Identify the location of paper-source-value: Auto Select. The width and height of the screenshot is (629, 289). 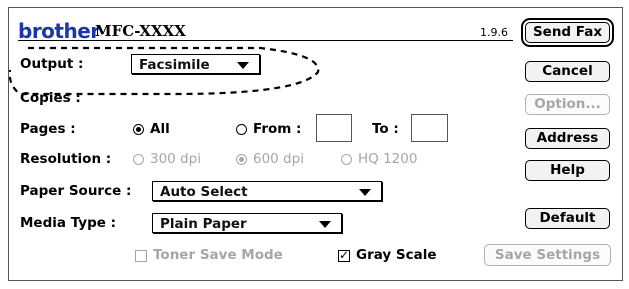
(204, 192).